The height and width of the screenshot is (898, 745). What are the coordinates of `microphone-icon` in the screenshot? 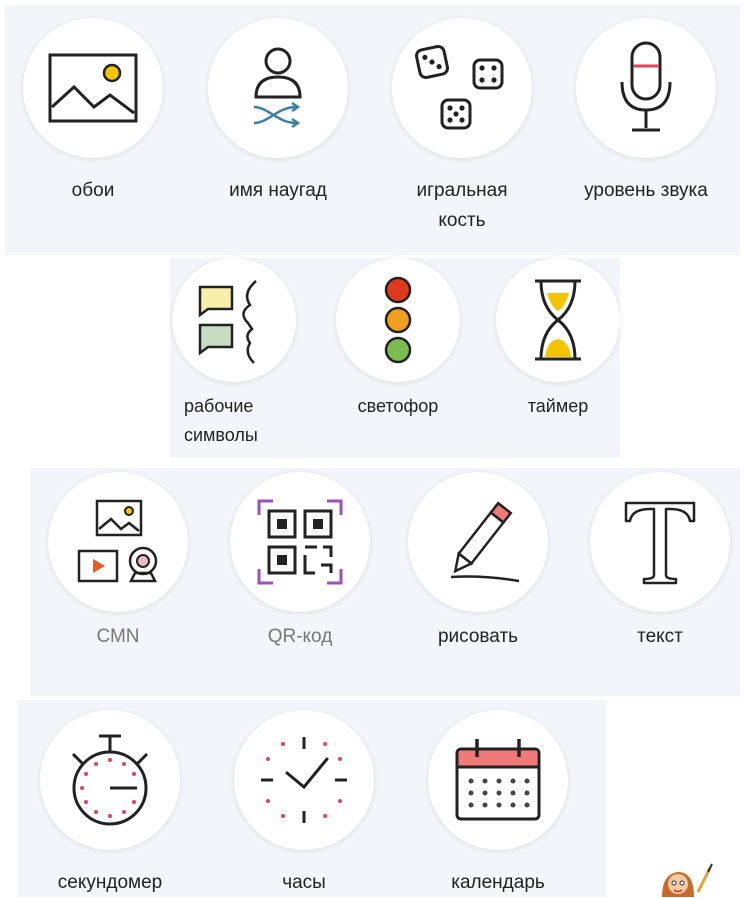 It's located at (646, 86).